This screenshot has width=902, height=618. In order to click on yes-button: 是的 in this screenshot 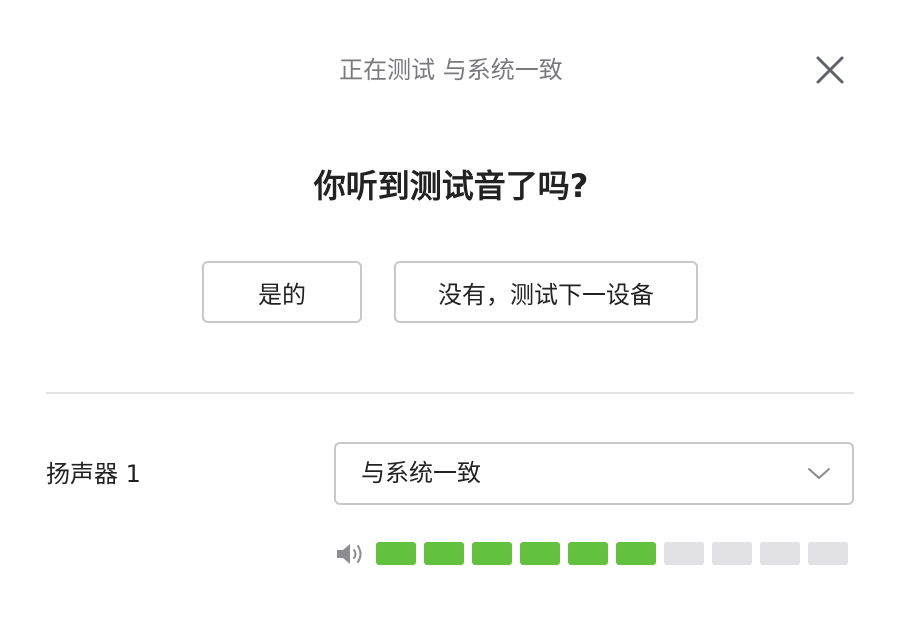, I will do `click(282, 292)`.